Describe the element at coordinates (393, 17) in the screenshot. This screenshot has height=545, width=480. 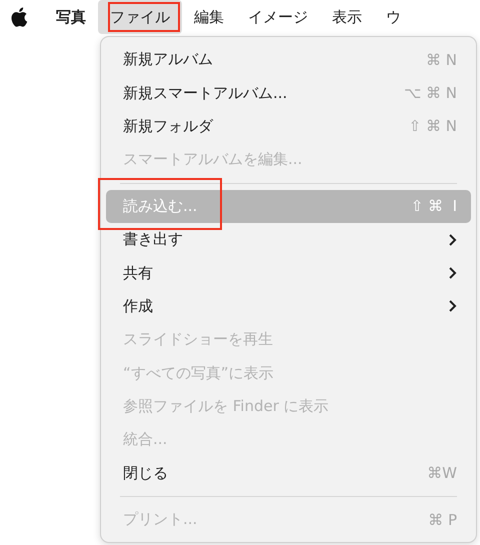
I see `menu-bar-item: ウ` at that location.